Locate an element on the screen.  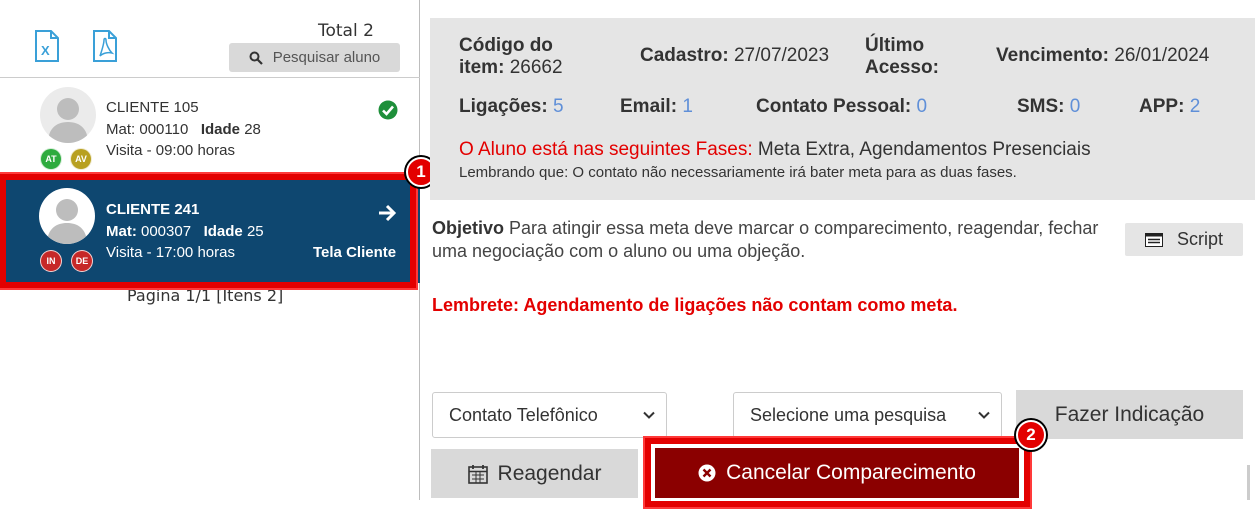
calls-count: Ligações: 5 is located at coordinates (511, 106).